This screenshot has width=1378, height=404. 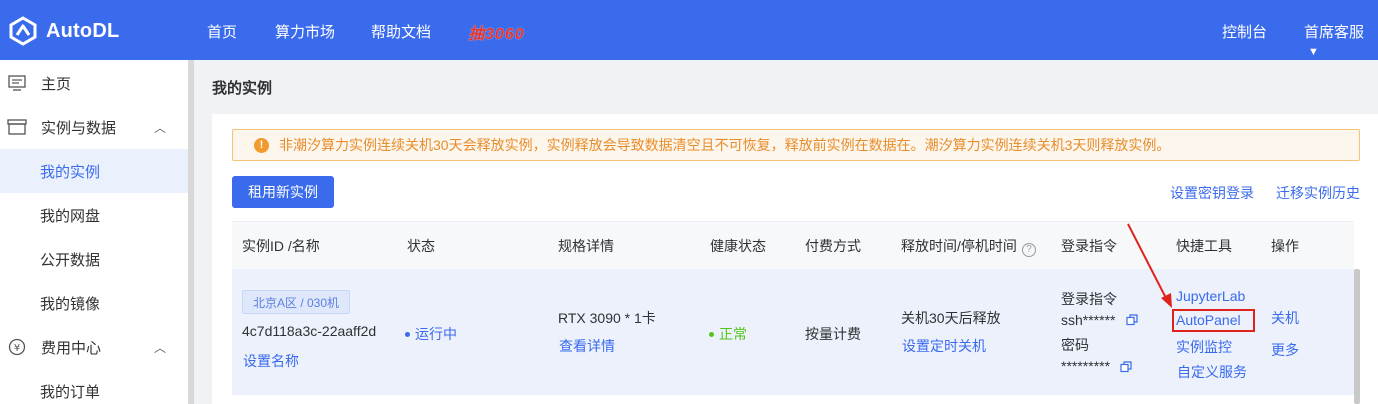 What do you see at coordinates (79, 128) in the screenshot?
I see `sidebar-item-label: 实例与数据` at bounding box center [79, 128].